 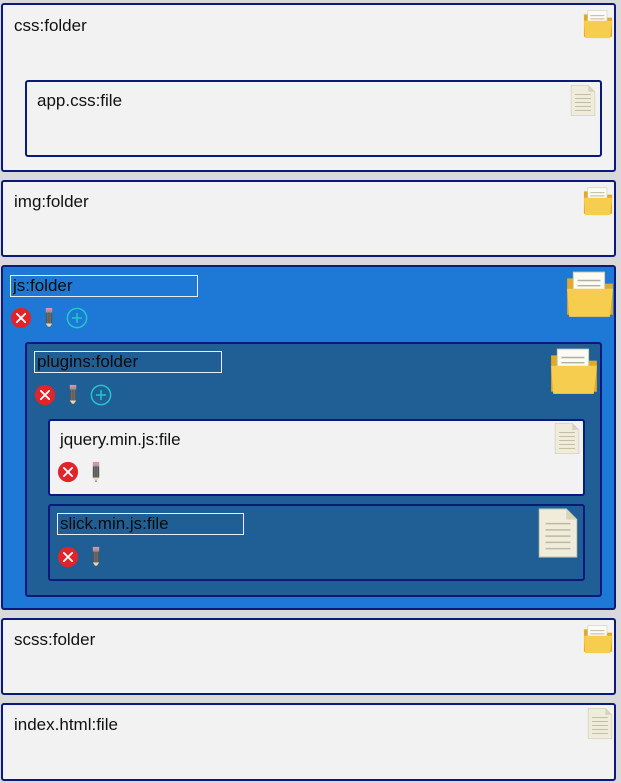 I want to click on tree-node-img-folder: img:folder, so click(x=308, y=218).